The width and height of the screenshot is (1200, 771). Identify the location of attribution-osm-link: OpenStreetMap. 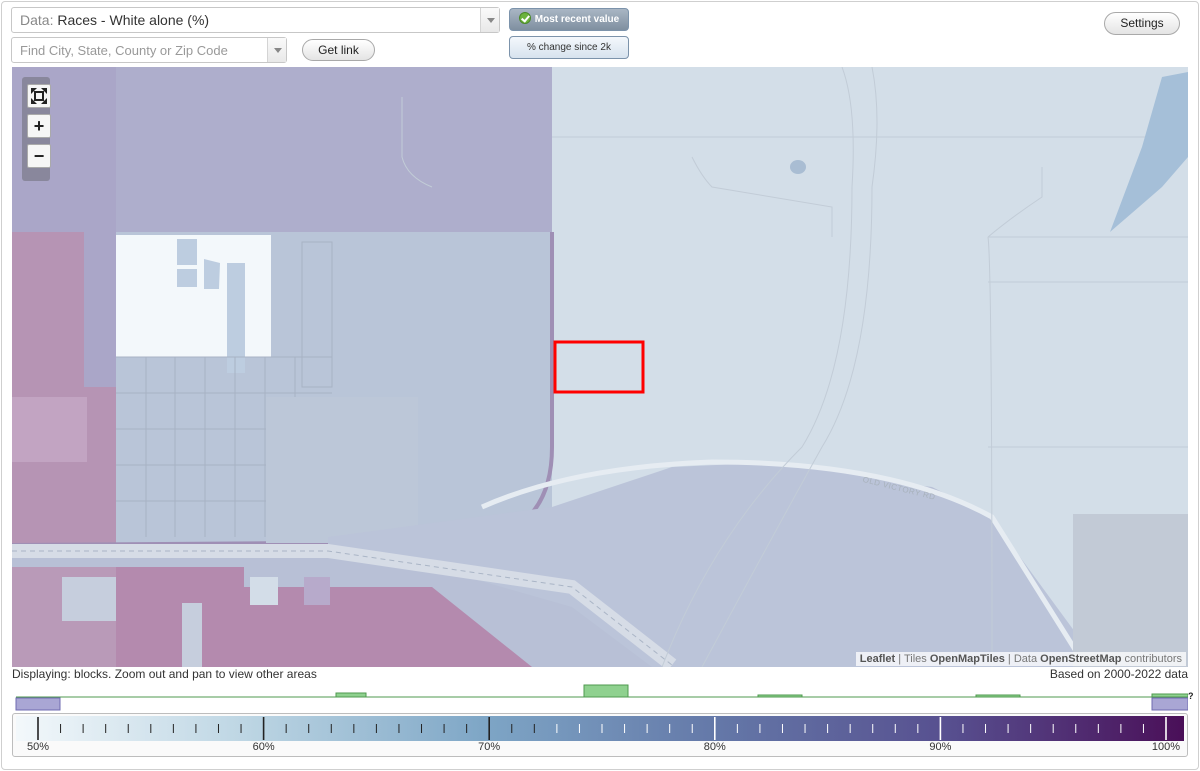
(1080, 659).